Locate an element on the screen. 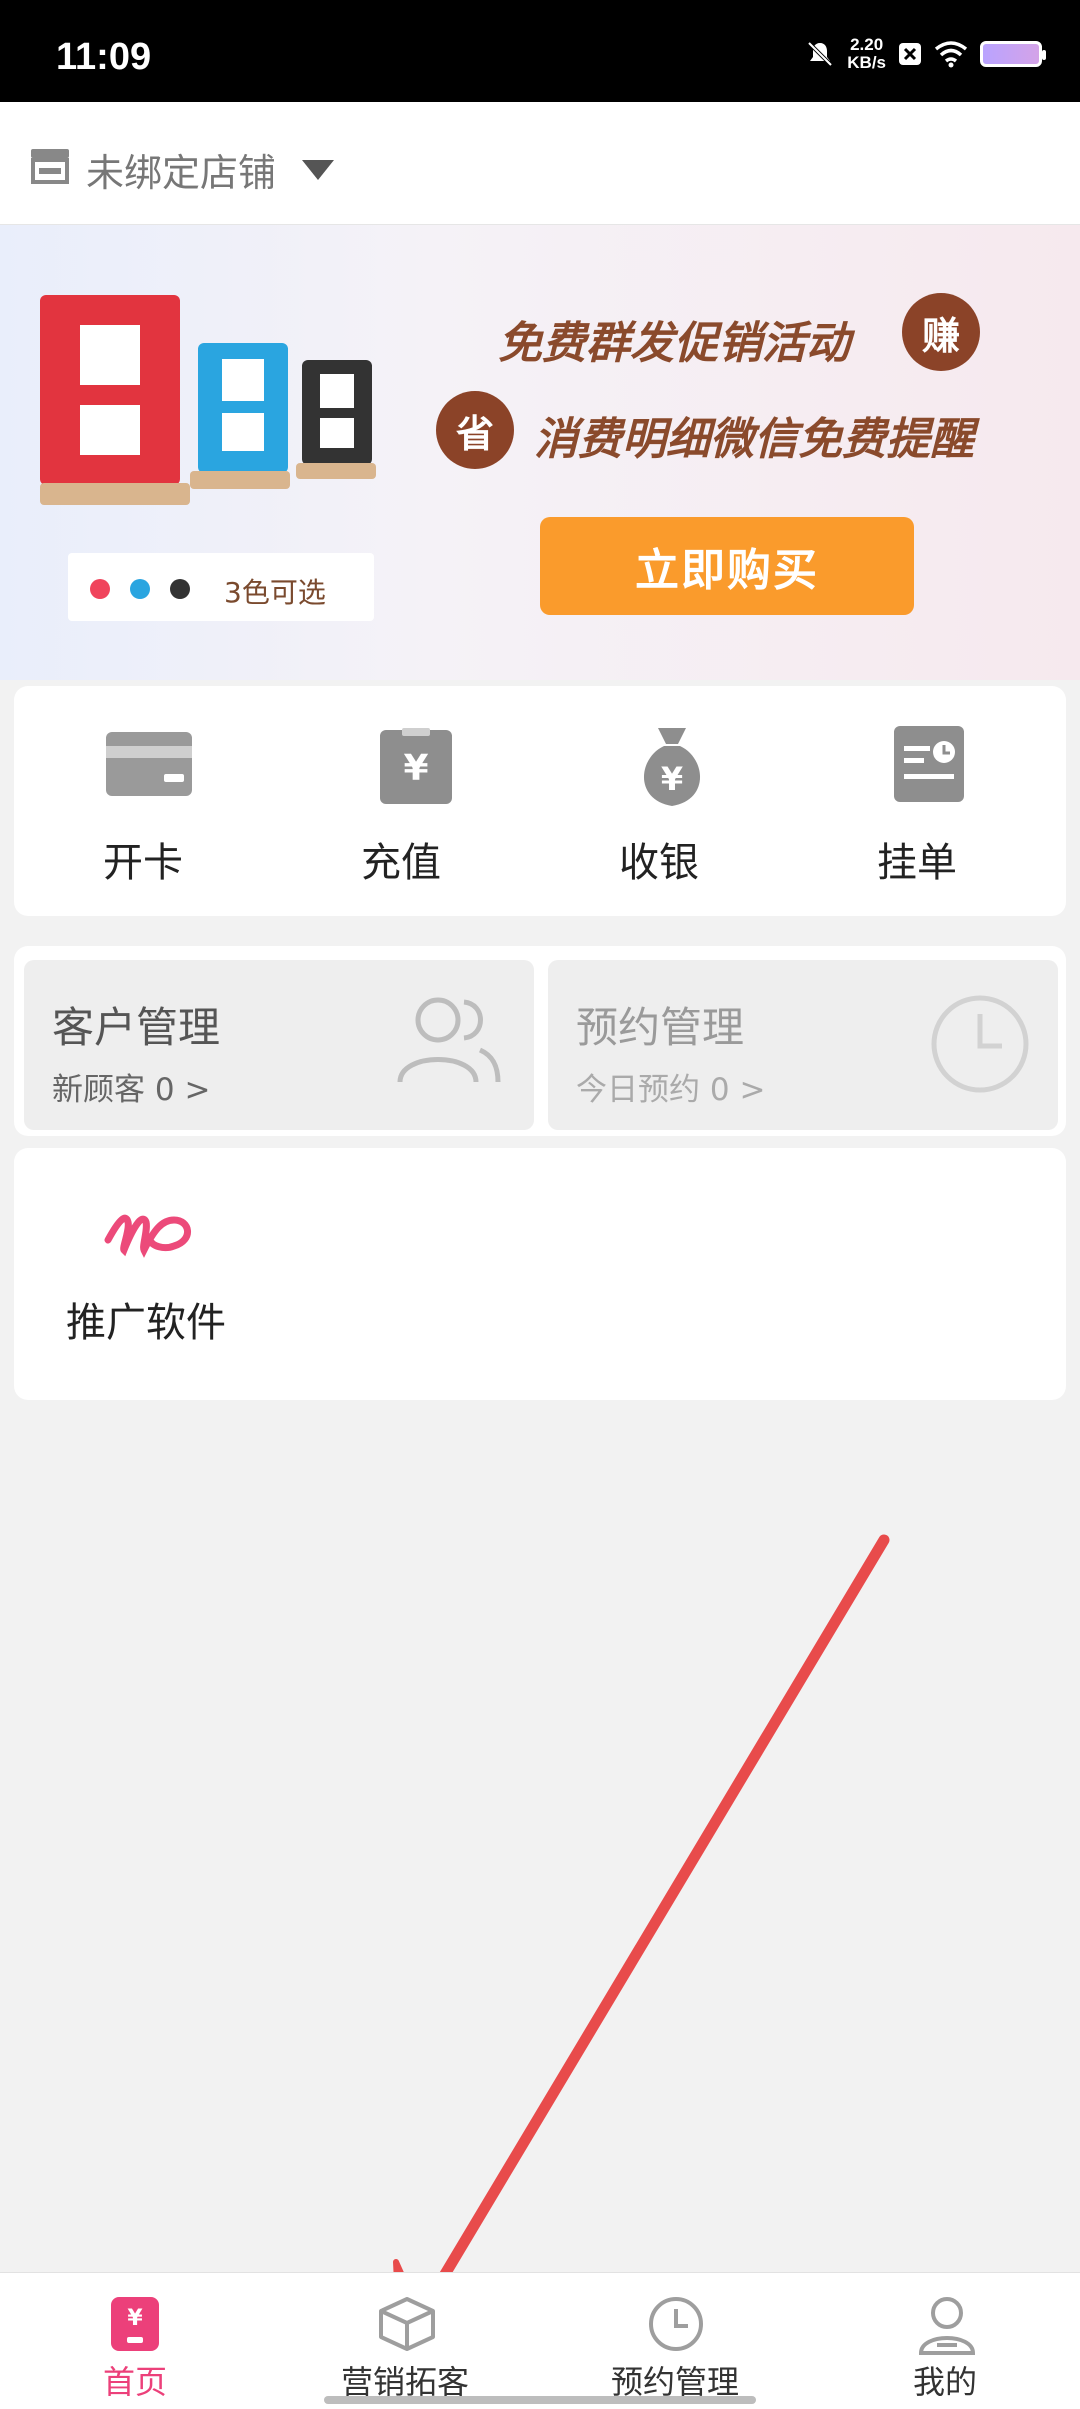 This screenshot has height=2409, width=1080. color-options-label: 3色可选 is located at coordinates (275, 592).